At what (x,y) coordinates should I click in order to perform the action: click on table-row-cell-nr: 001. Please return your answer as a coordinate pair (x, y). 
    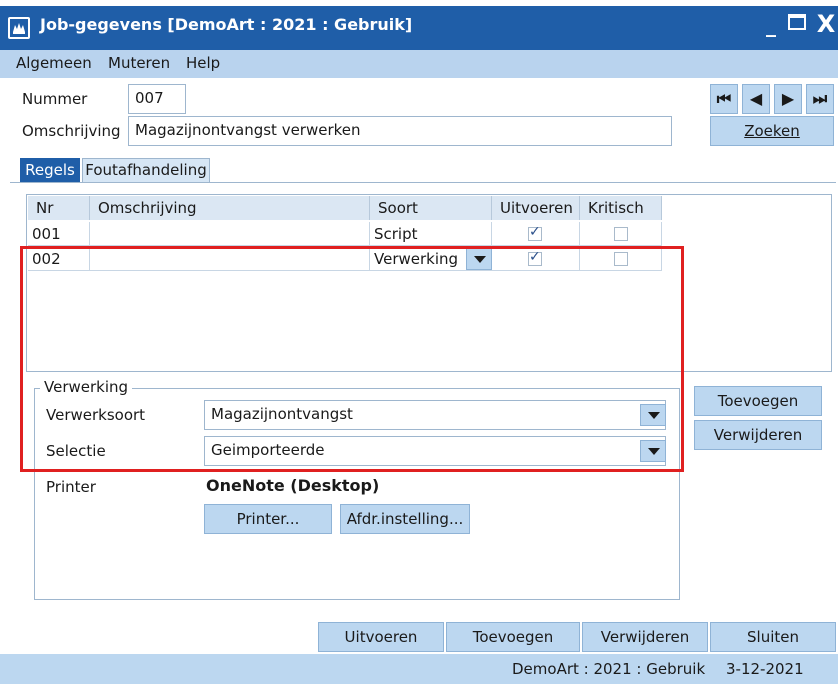
    Looking at the image, I should click on (59, 234).